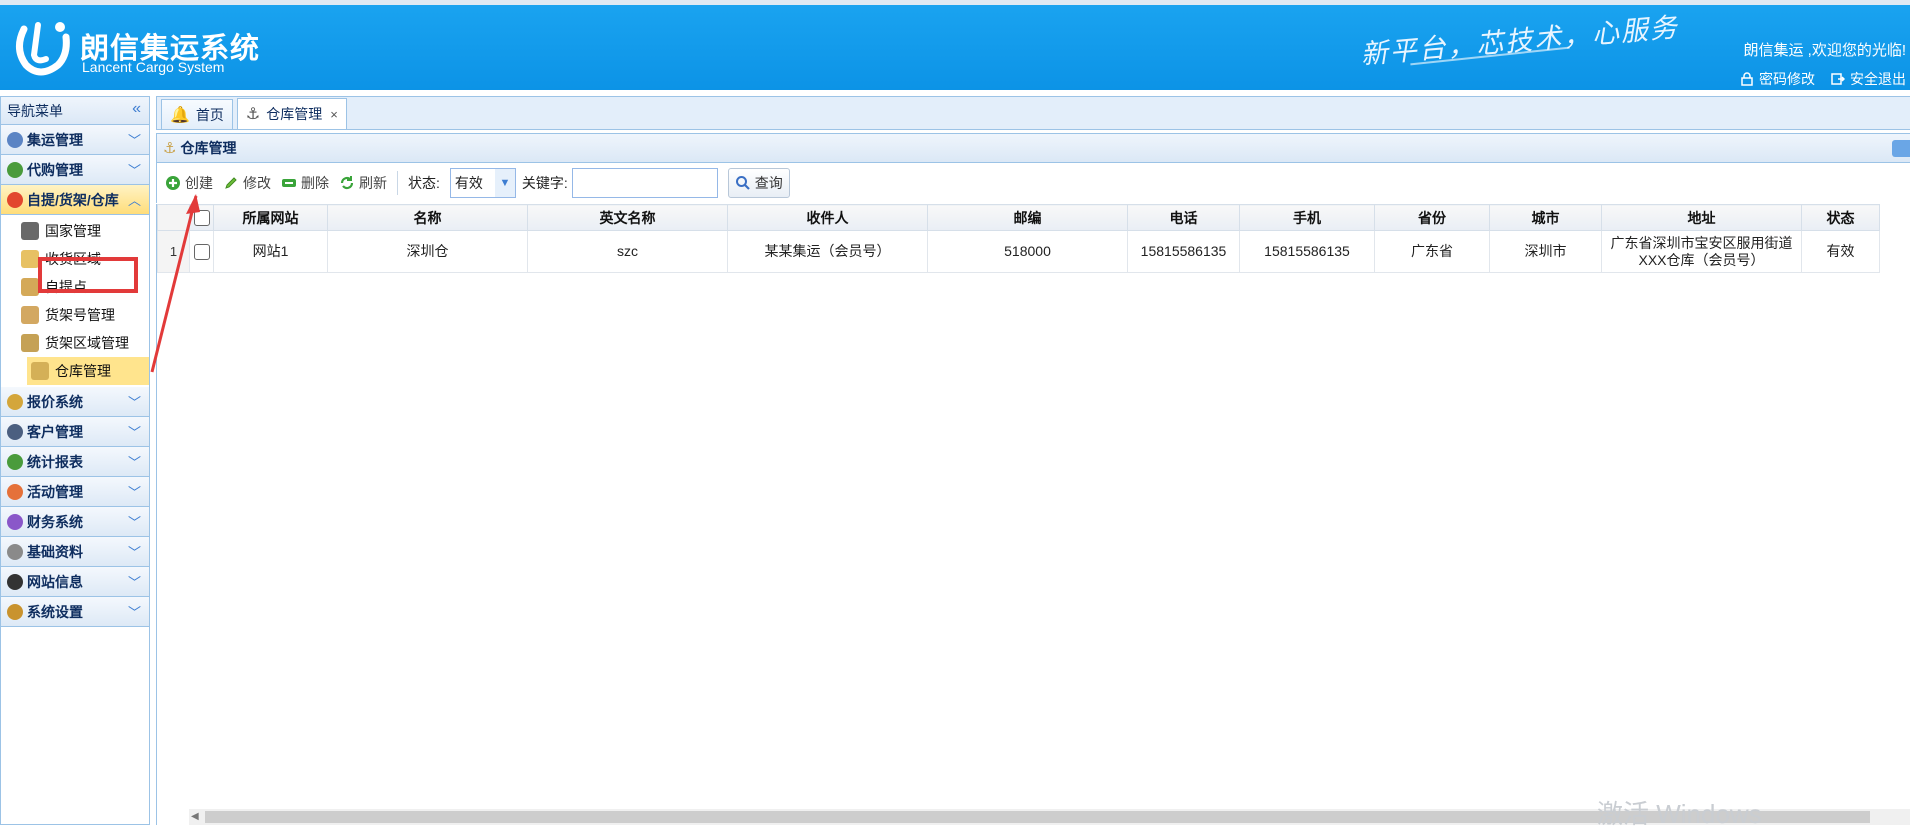 The image size is (1910, 831). Describe the element at coordinates (75, 140) in the screenshot. I see `sidebar-group-0: 集运管理 ﹀` at that location.